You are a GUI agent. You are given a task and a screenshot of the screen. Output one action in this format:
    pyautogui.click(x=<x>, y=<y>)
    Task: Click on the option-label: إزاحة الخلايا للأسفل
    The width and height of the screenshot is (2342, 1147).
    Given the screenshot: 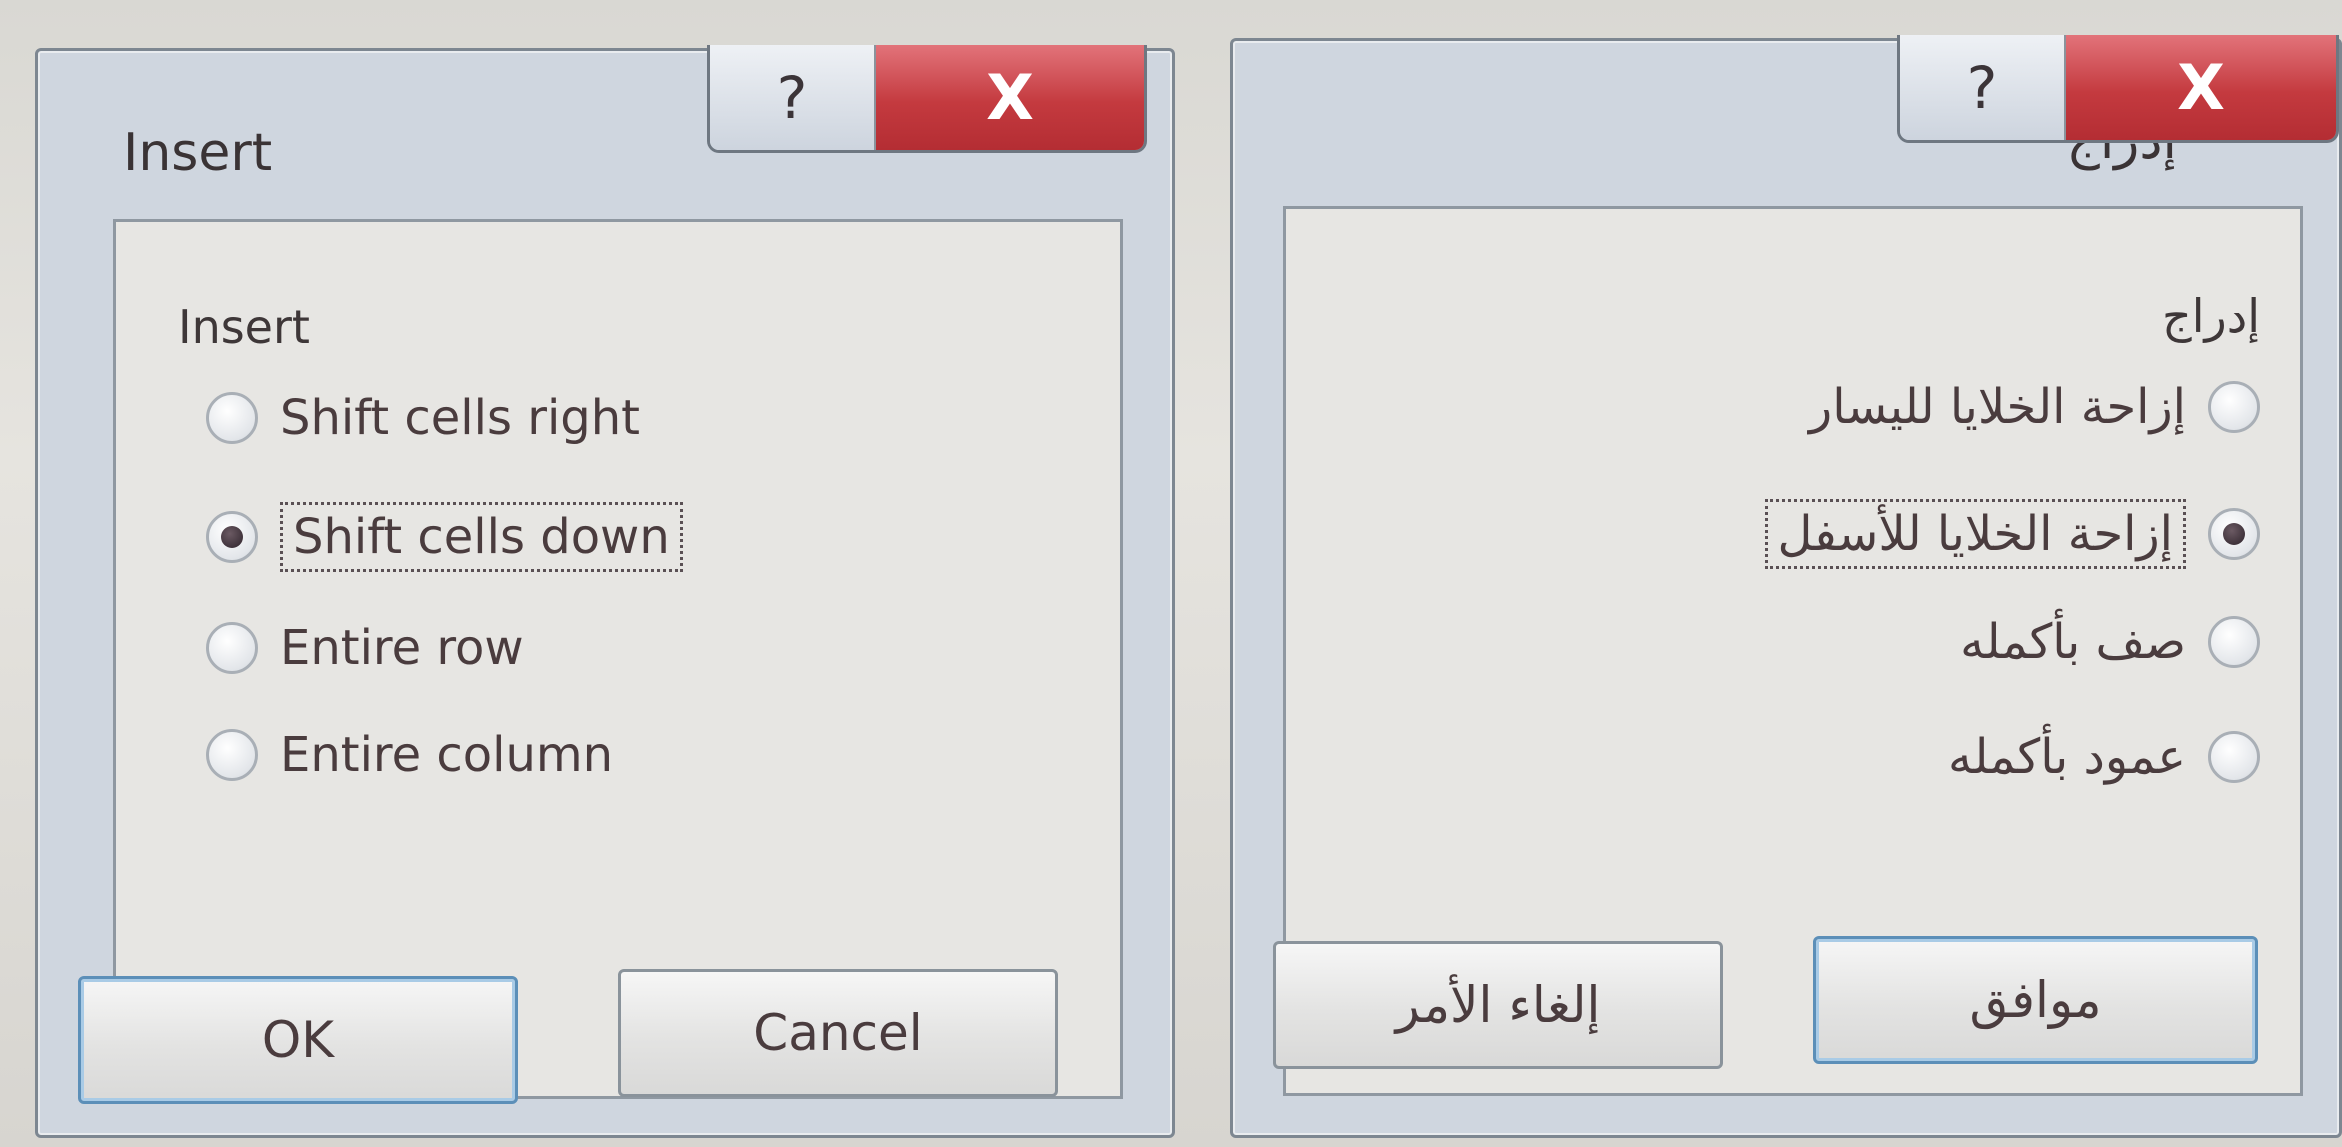 What is the action you would take?
    pyautogui.click(x=1975, y=534)
    